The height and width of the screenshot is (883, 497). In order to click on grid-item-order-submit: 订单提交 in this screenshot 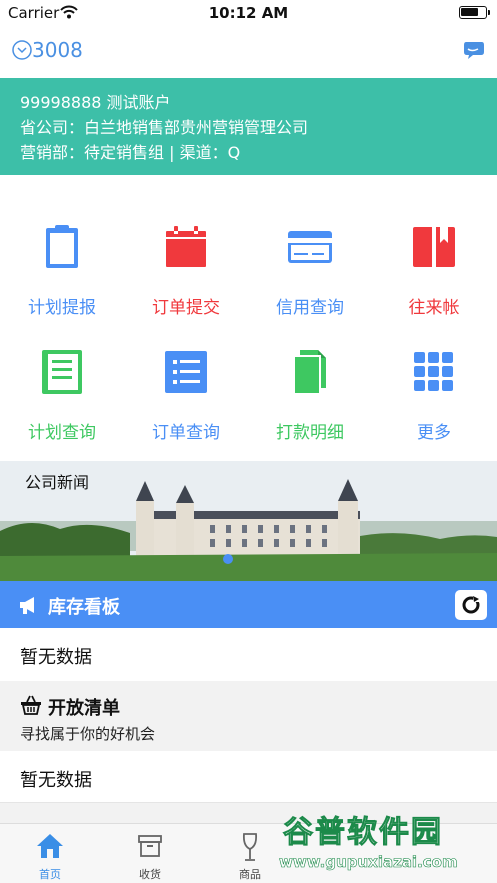, I will do `click(186, 246)`.